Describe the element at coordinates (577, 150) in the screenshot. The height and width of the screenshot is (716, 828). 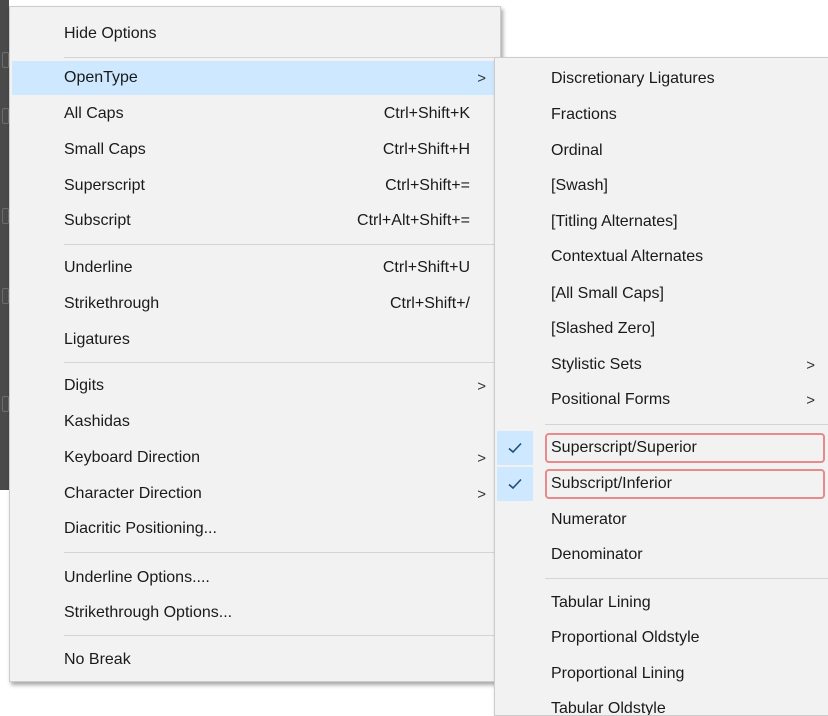
I see `menu-item-label: Ordinal` at that location.